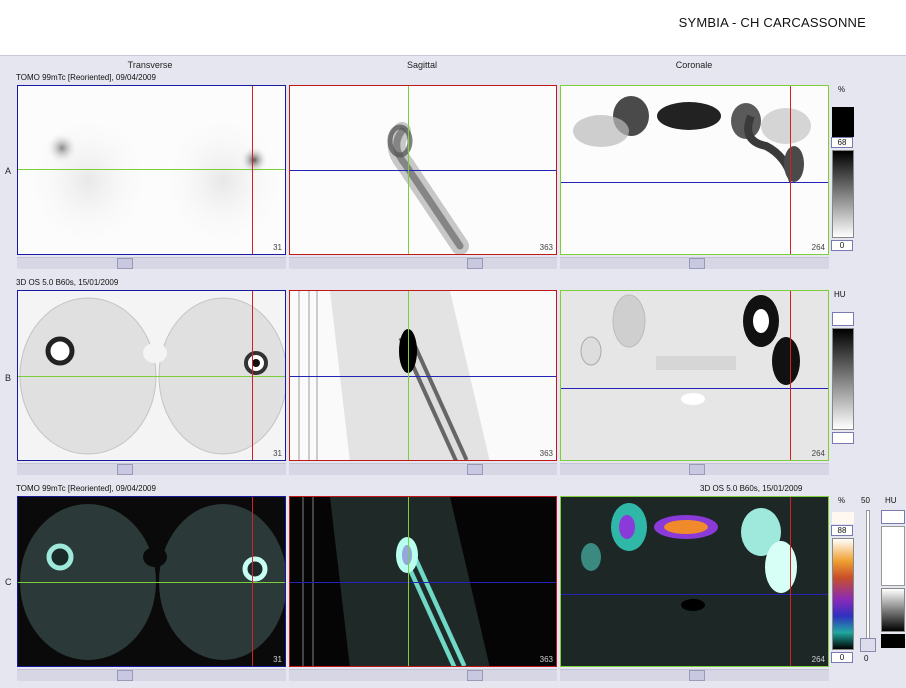  Describe the element at coordinates (86, 488) in the screenshot. I see `row-c-caption-left: TOMO 99mTc [Reoriented], 09/04/2009` at that location.